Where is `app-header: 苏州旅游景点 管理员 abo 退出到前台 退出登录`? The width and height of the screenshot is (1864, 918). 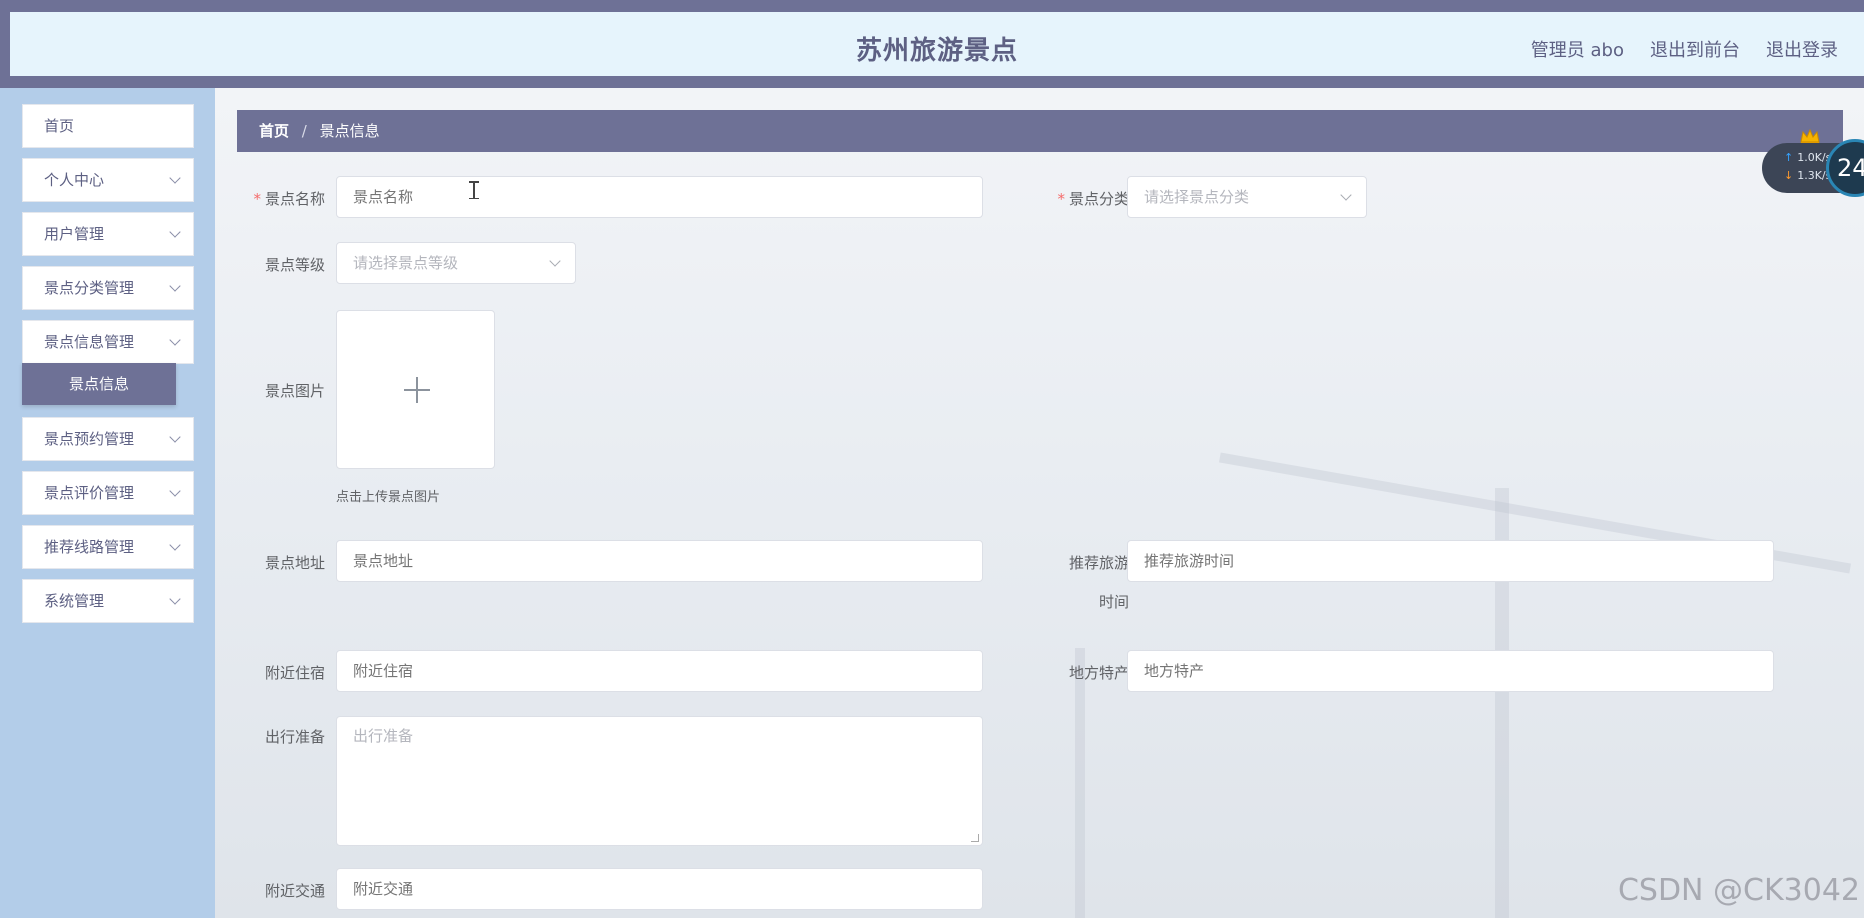 app-header: 苏州旅游景点 管理员 abo 退出到前台 退出登录 is located at coordinates (932, 48).